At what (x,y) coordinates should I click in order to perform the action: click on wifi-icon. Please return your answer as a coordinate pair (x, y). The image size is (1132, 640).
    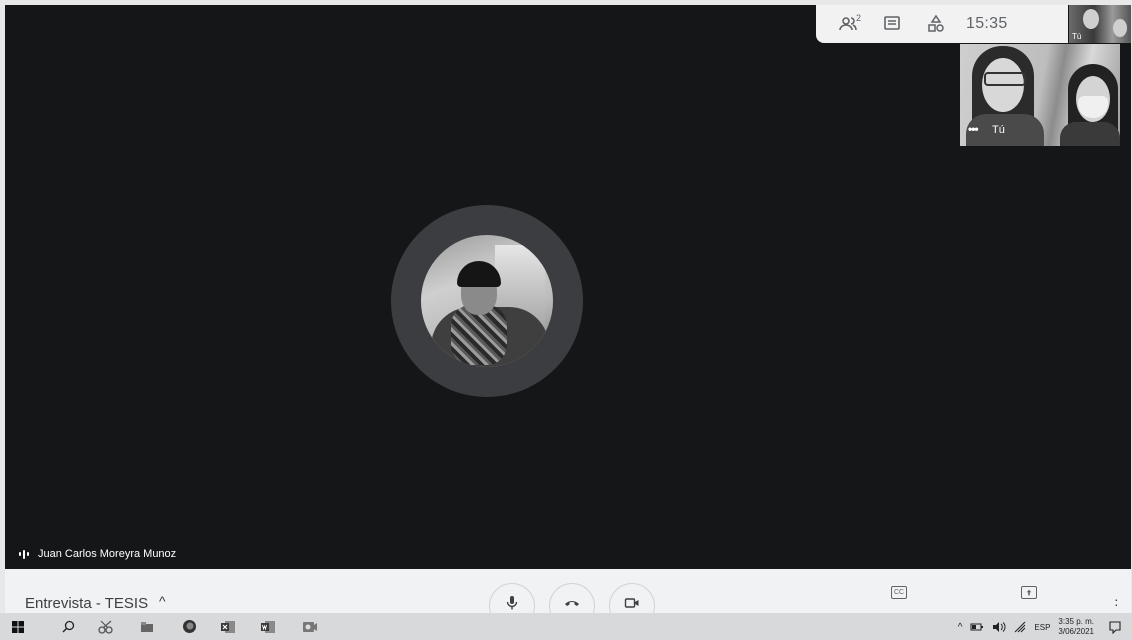
    Looking at the image, I should click on (1020, 627).